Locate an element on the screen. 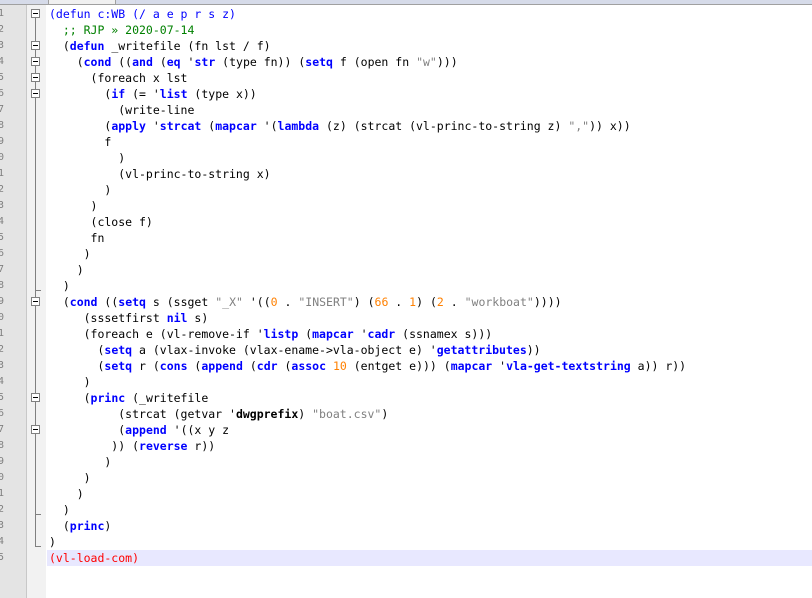 This screenshot has width=812, height=598. fold-end-marker is located at coordinates (38, 514).